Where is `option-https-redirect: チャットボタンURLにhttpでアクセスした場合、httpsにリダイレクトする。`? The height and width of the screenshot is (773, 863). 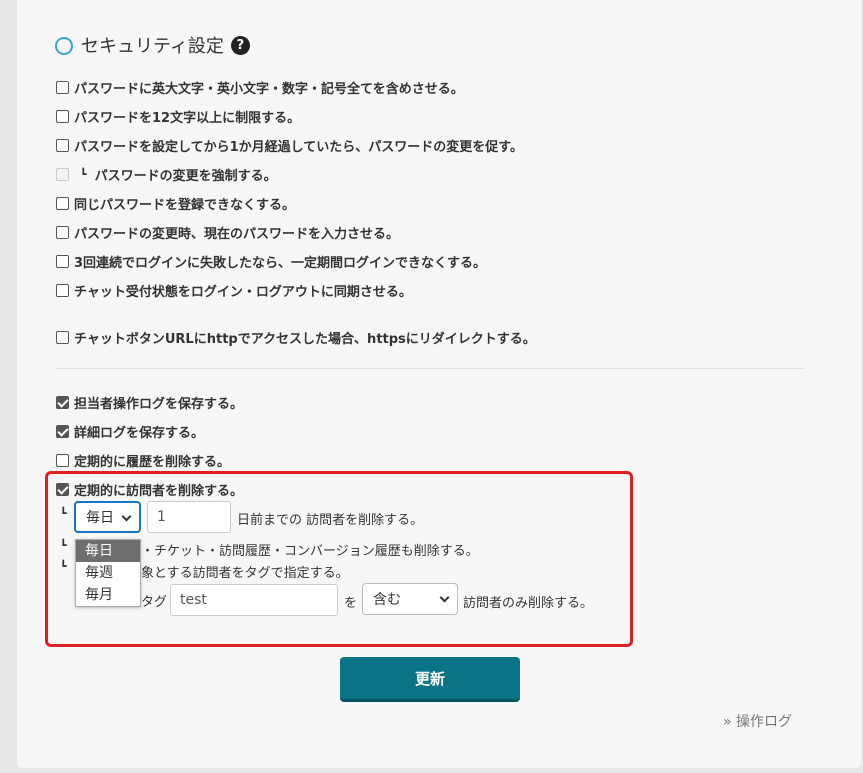
option-https-redirect: チャットボタンURLにhttpでアクセスした場合、httpsにリダイレクトする。 is located at coordinates (296, 337).